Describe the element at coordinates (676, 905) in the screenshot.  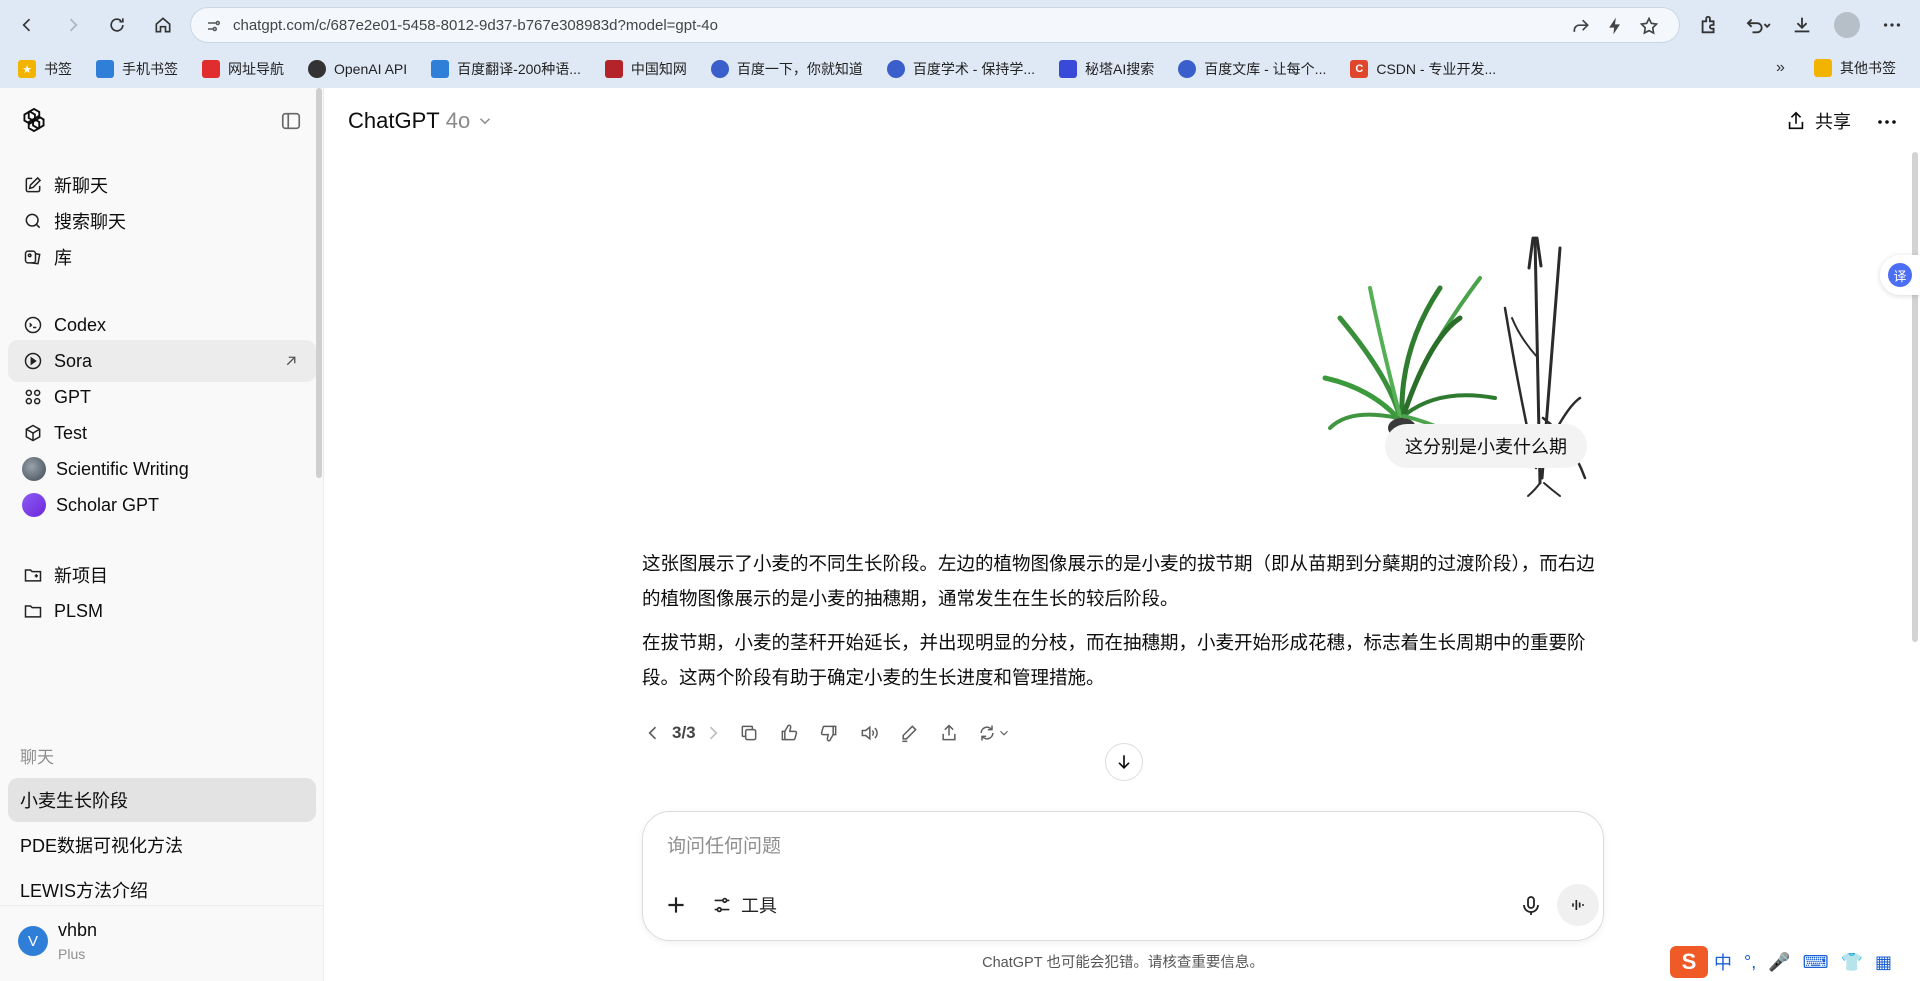
I see `add-attachment-icon` at that location.